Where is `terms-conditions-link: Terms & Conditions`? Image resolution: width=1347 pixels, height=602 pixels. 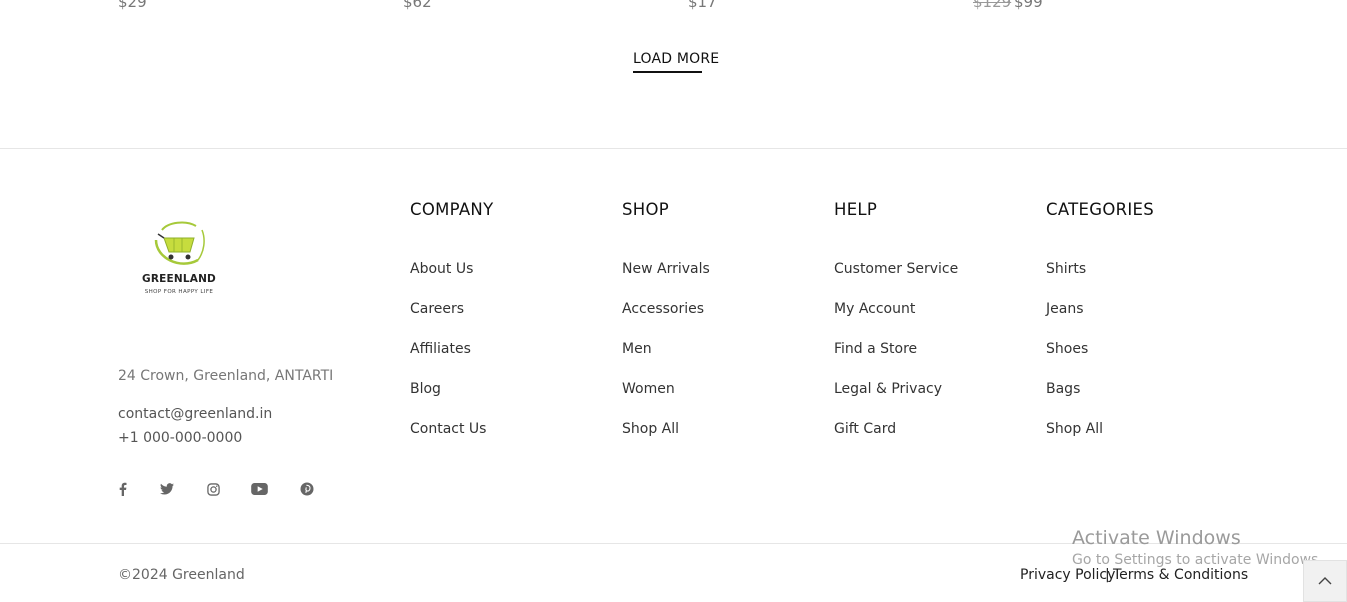 terms-conditions-link: Terms & Conditions is located at coordinates (1180, 575).